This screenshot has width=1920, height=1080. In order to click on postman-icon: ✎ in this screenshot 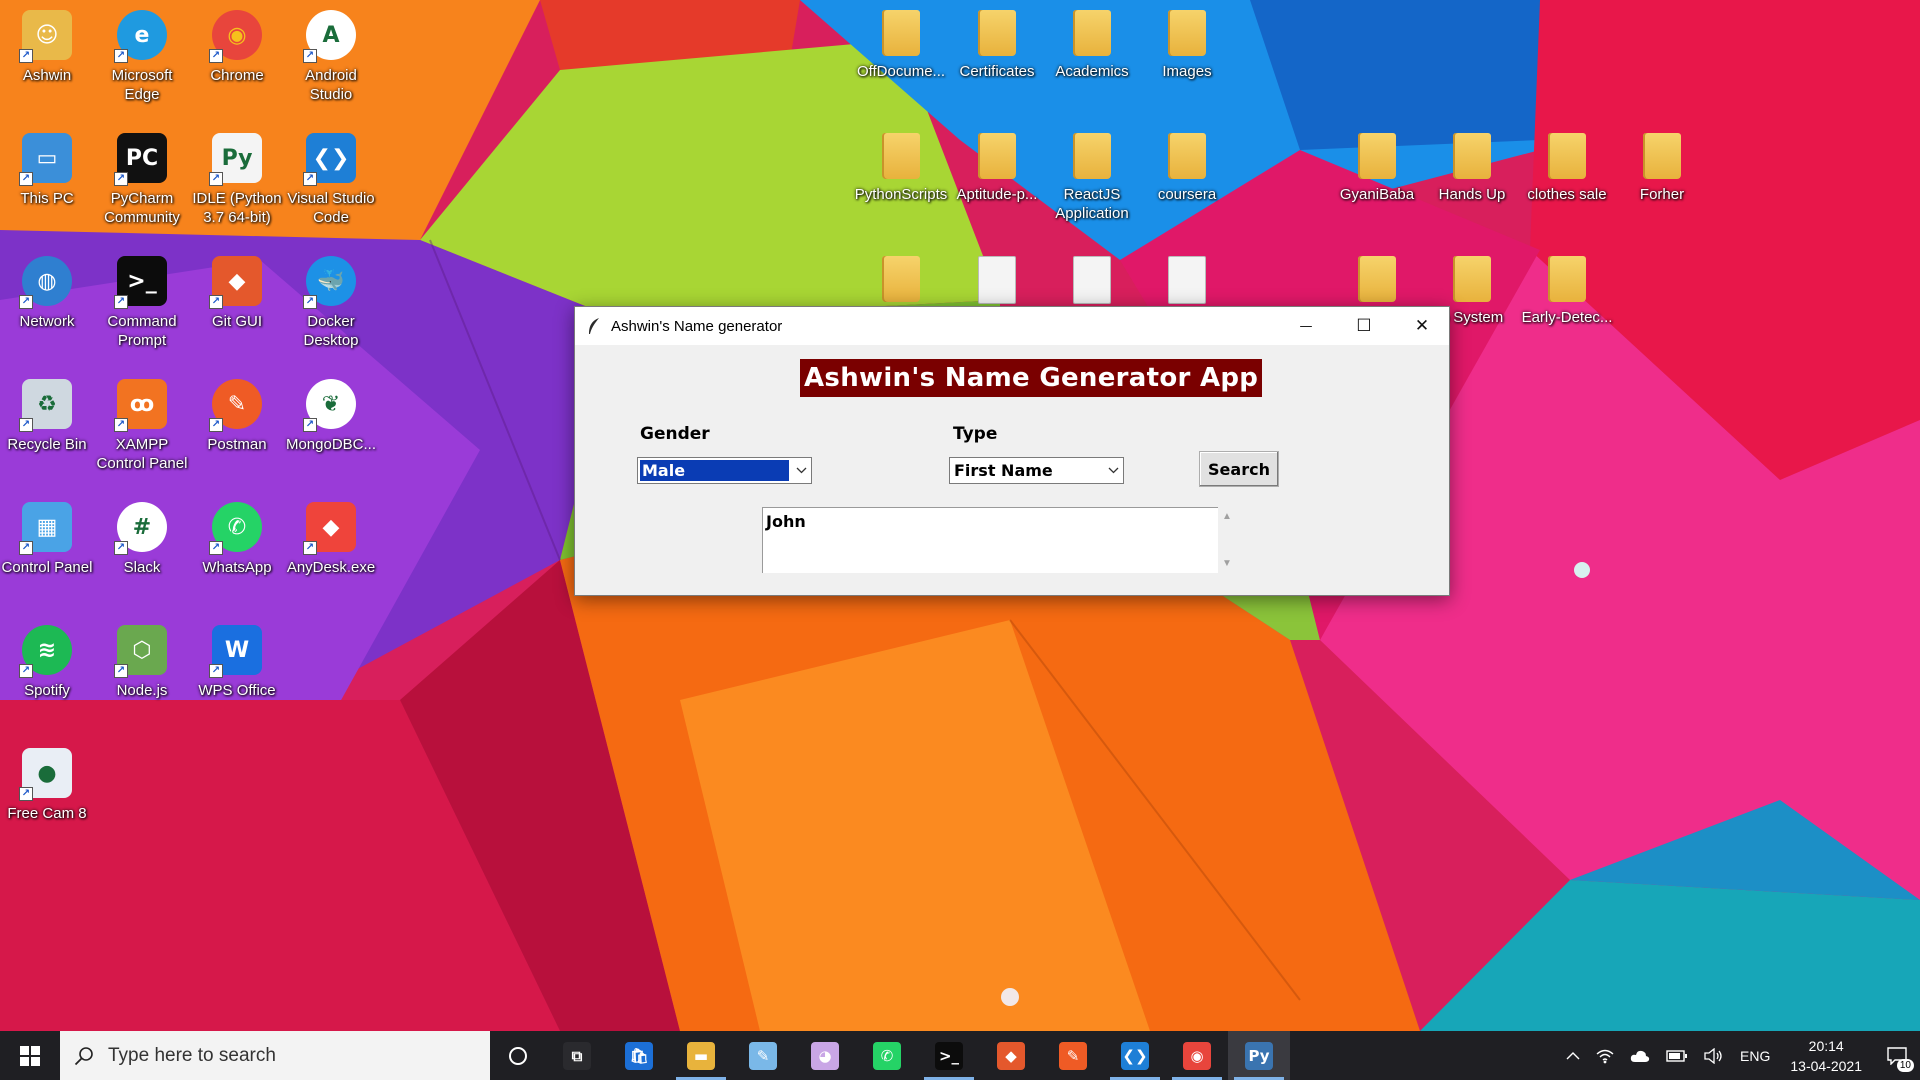, I will do `click(1073, 1055)`.